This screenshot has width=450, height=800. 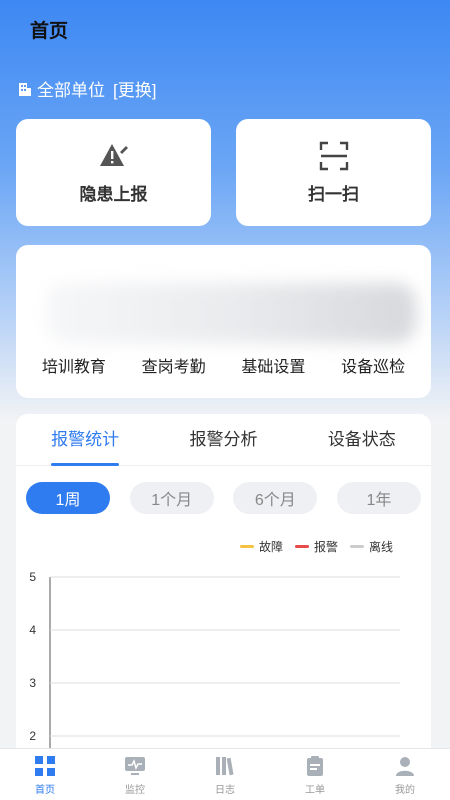 I want to click on change-unit-link: [更换], so click(x=134, y=88).